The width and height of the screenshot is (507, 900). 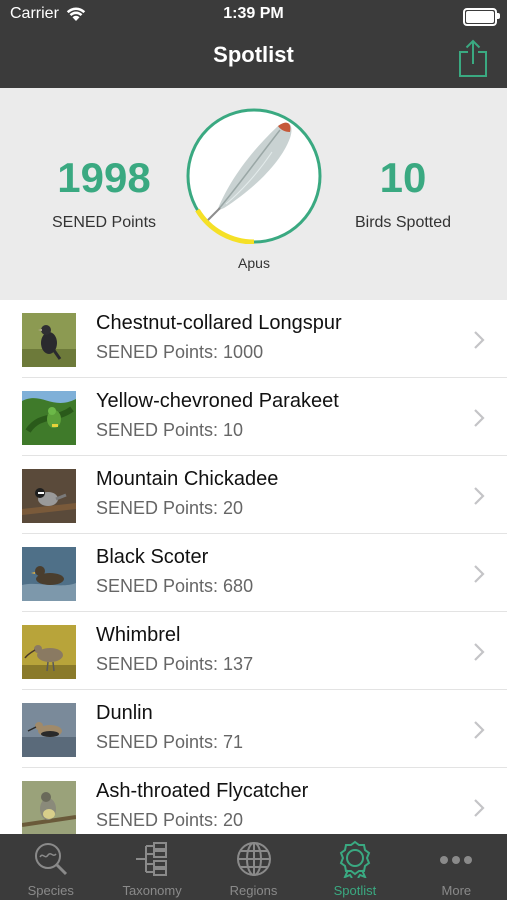 I want to click on tab-label: More, so click(x=456, y=890).